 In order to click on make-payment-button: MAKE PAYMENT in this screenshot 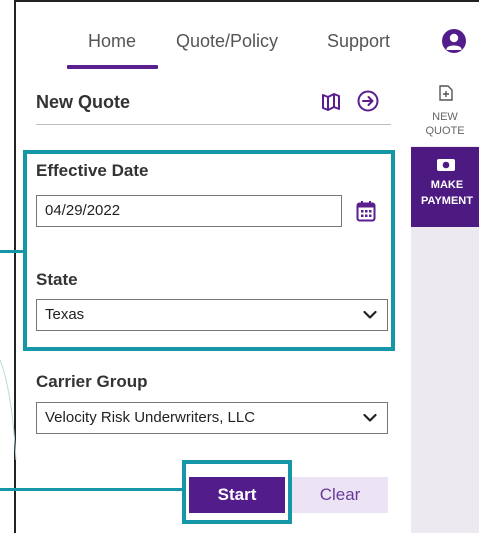, I will do `click(445, 187)`.